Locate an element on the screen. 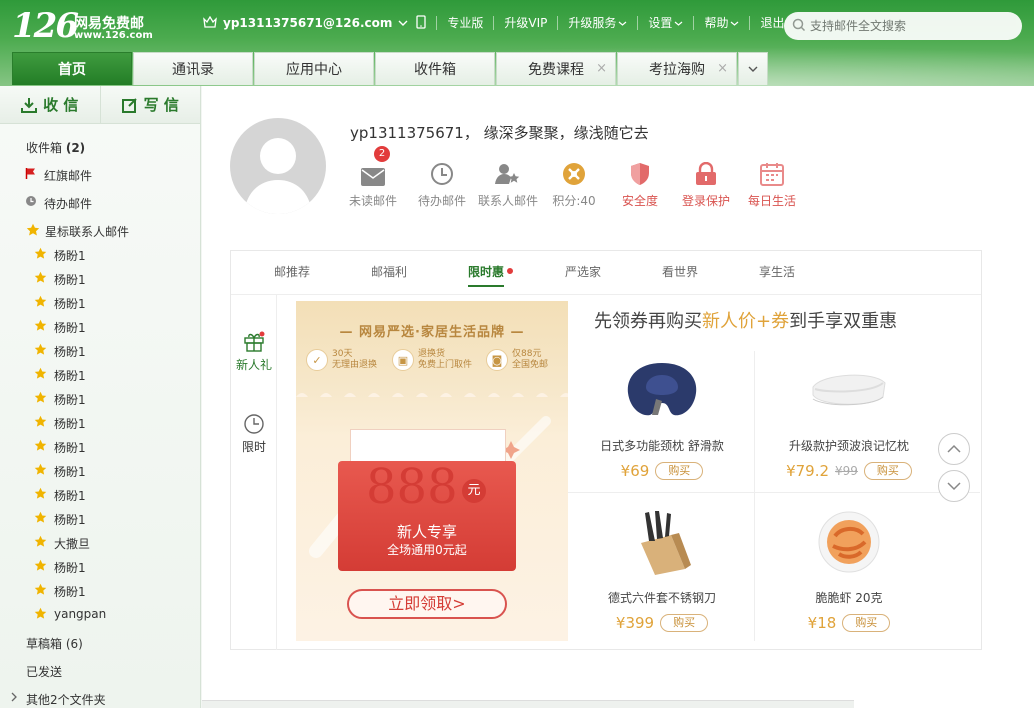 The height and width of the screenshot is (708, 1034). product-card: 升级款护颈波浪记忆枕 ¥79.2 ¥99 购买 is located at coordinates (849, 418).